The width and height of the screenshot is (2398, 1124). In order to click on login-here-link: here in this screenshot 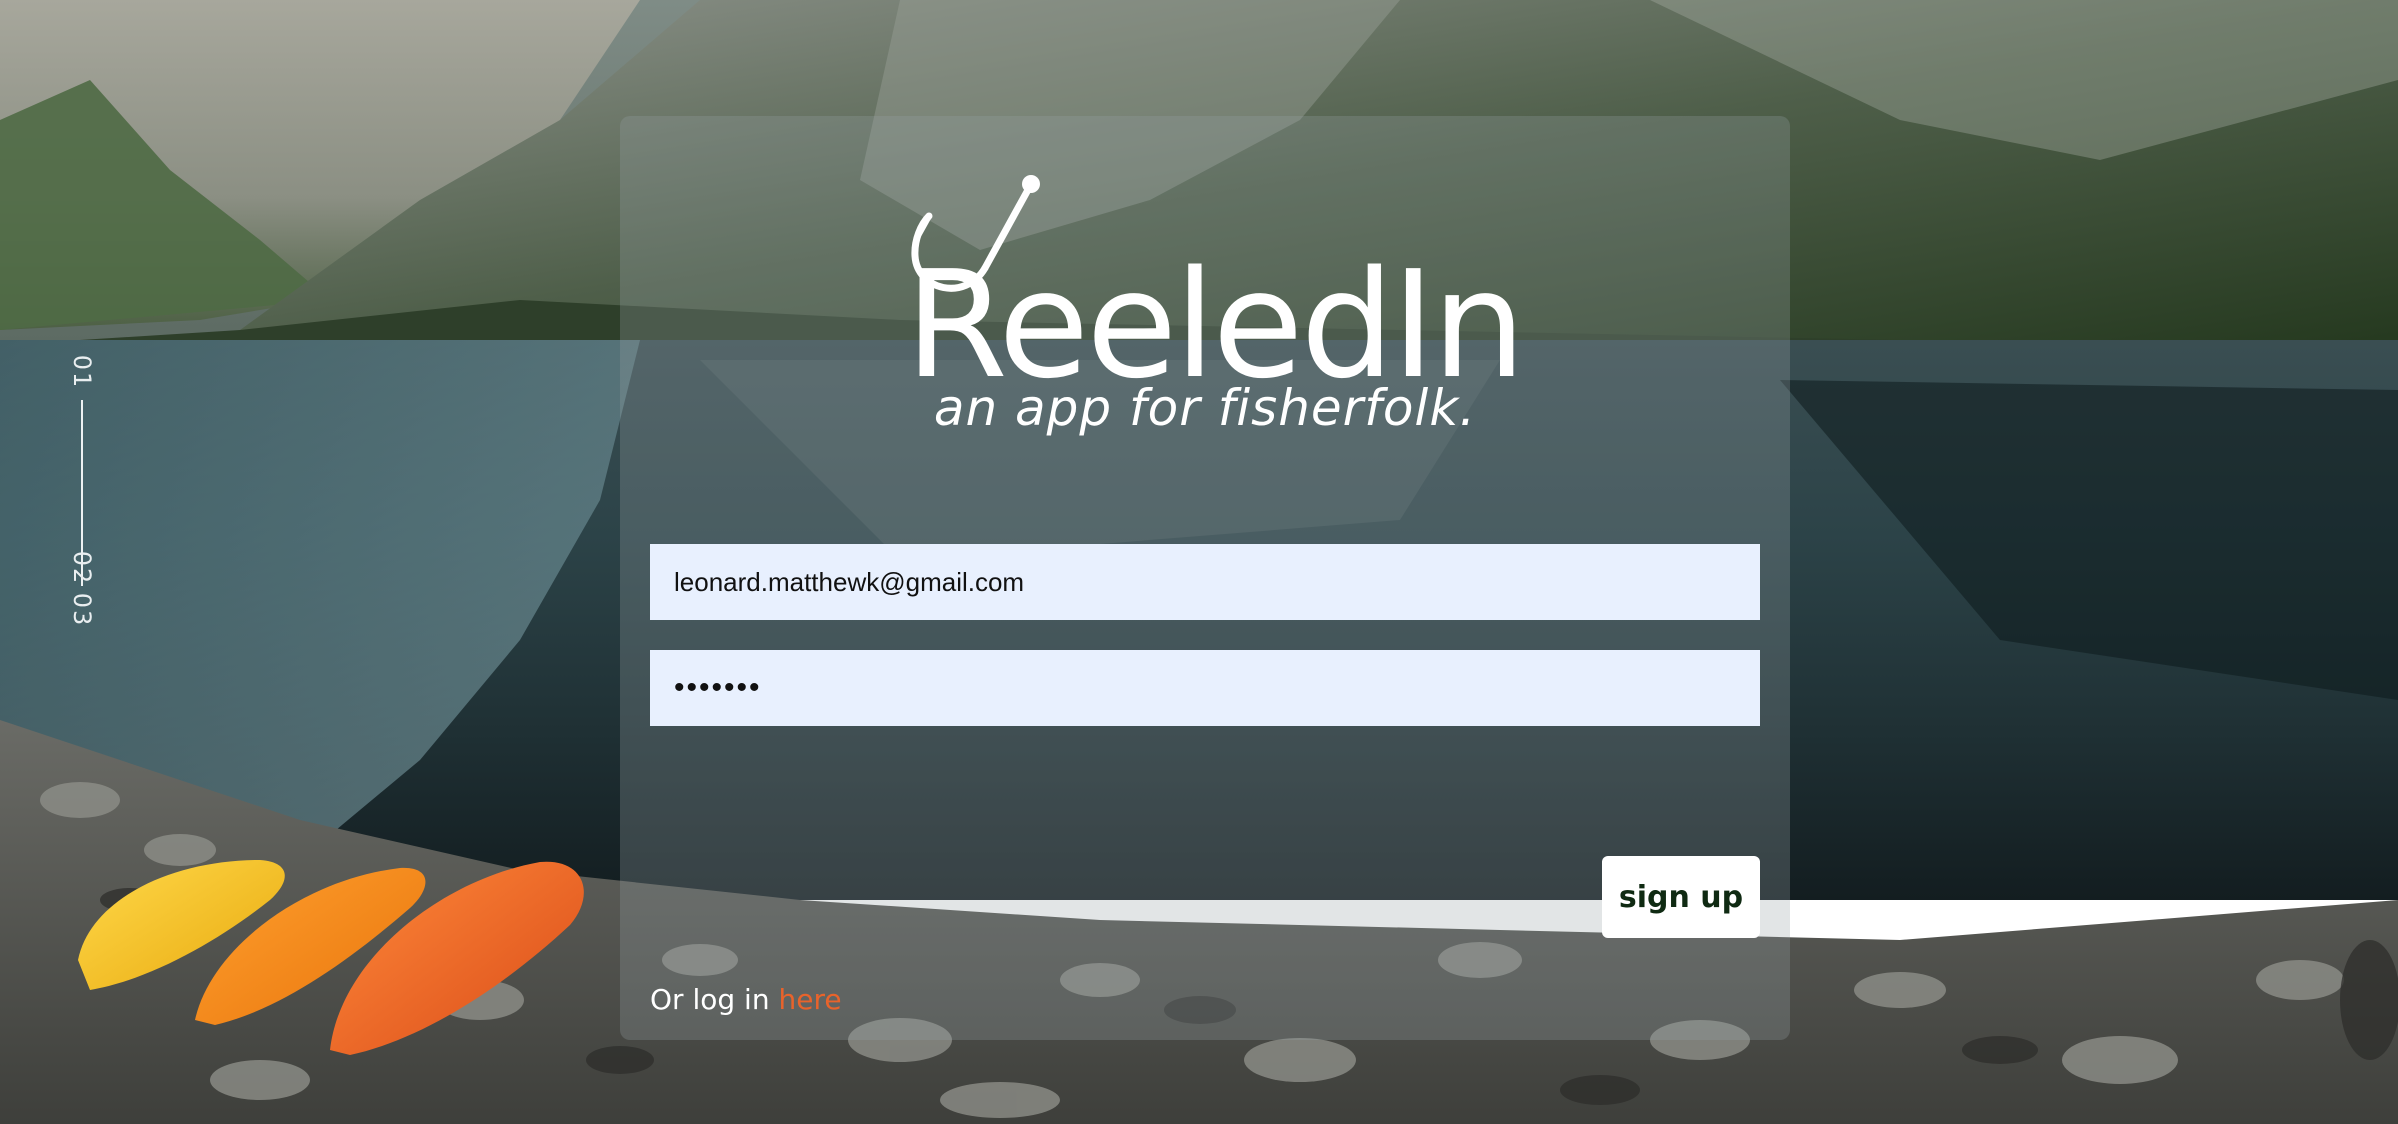, I will do `click(809, 999)`.